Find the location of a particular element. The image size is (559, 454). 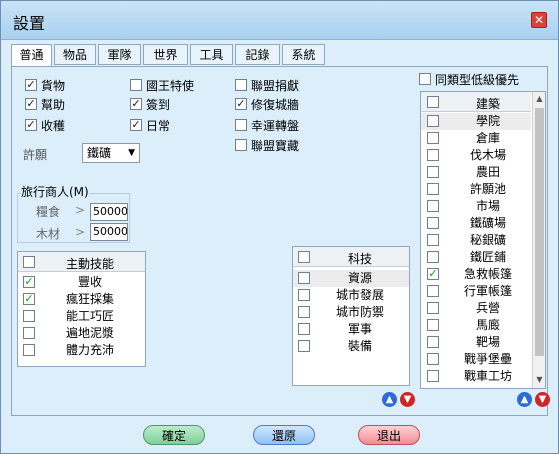

list-item: 鐵礦場 is located at coordinates (476, 223).